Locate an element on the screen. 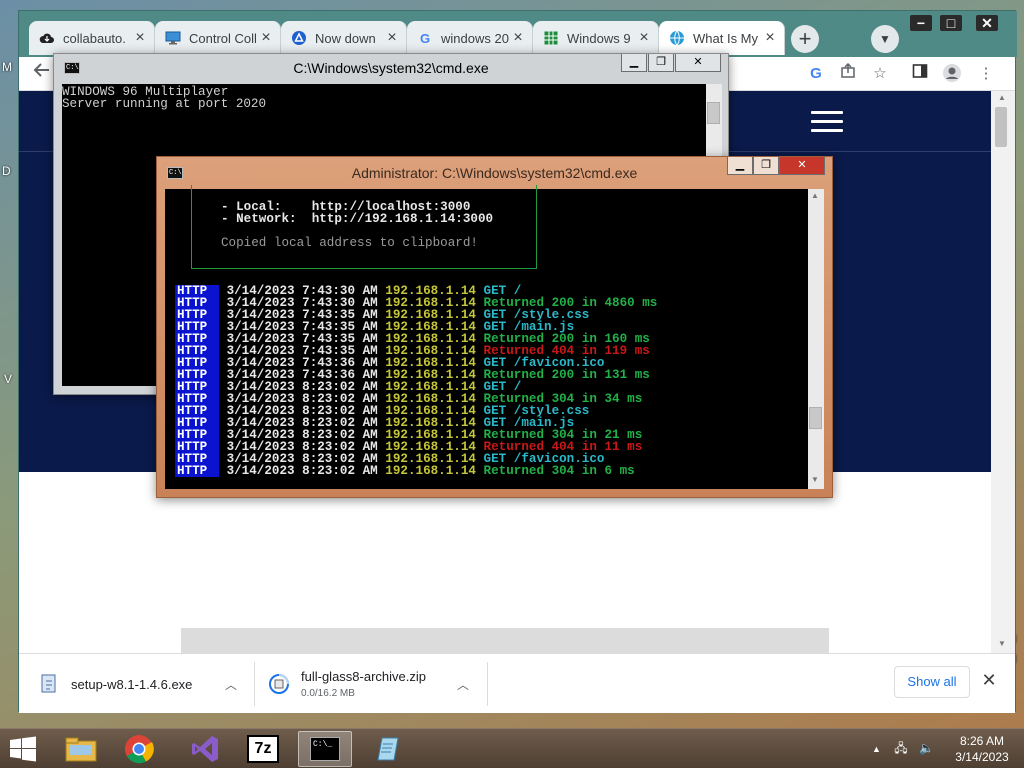 Image resolution: width=1024 pixels, height=768 pixels. share-icon is located at coordinates (848, 73).